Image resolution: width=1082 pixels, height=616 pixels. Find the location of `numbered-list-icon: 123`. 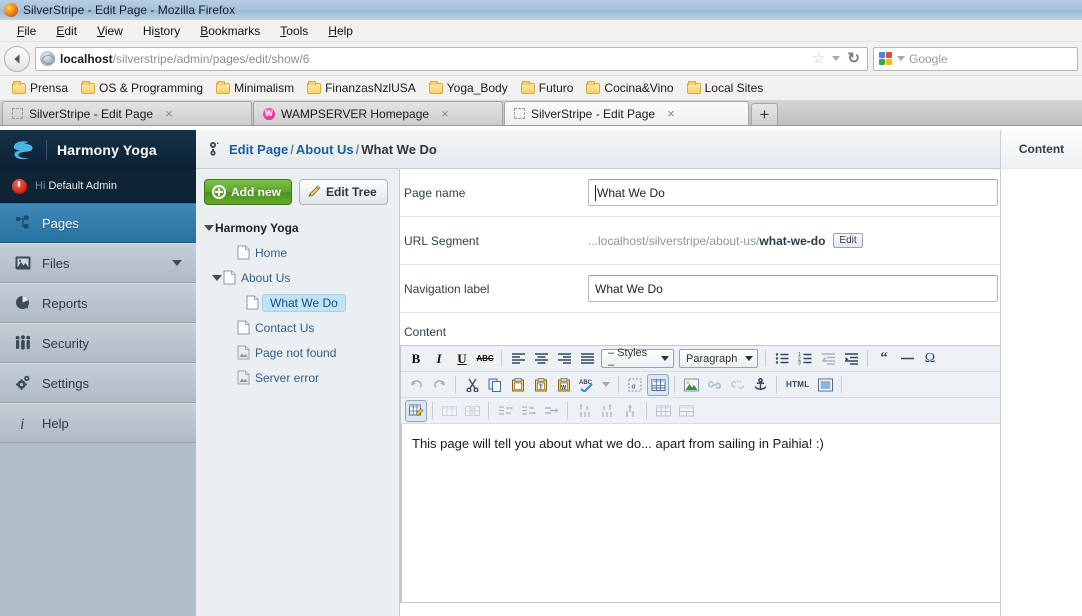

numbered-list-icon: 123 is located at coordinates (805, 359).